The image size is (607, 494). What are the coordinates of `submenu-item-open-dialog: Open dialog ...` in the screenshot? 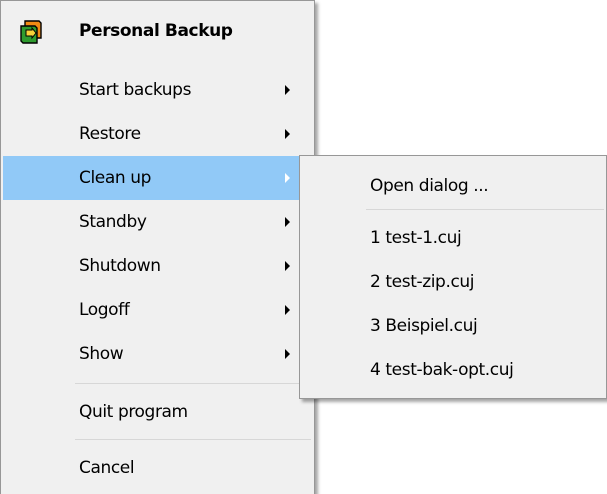 It's located at (453, 186).